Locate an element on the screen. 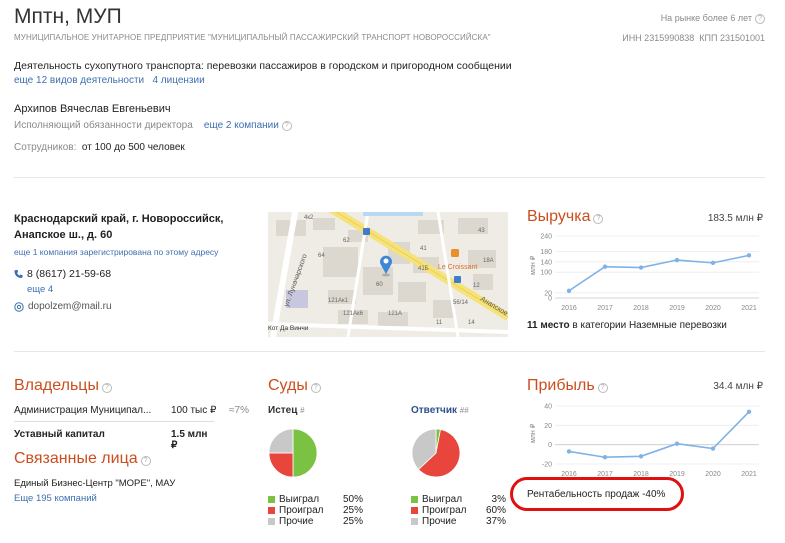 The height and width of the screenshot is (543, 785). director-more-link: еще 2 компании is located at coordinates (241, 125).